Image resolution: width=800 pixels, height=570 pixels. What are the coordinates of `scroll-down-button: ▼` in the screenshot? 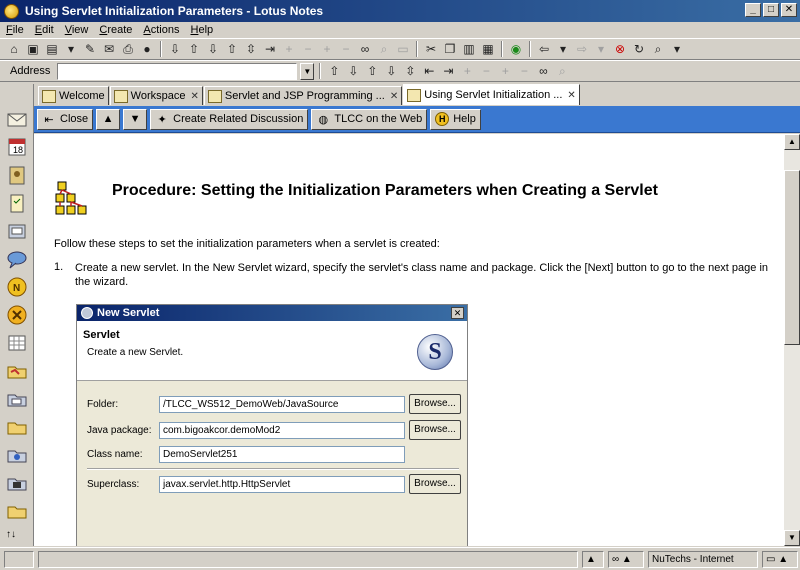 It's located at (792, 538).